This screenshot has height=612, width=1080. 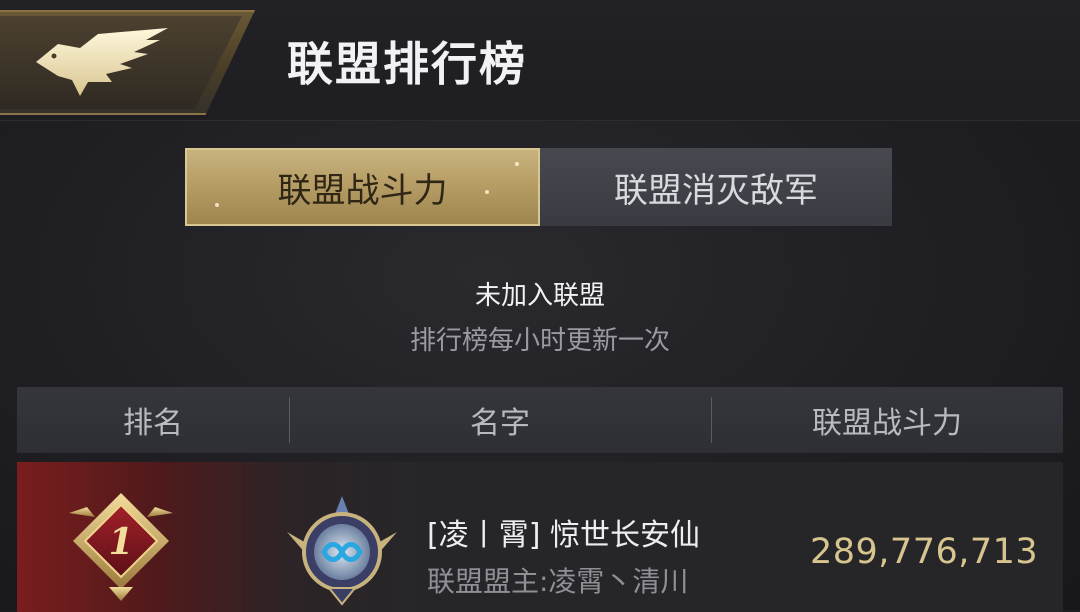 I want to click on tab-bar: 联盟战斗力 联盟消灭敌军, so click(x=538, y=187).